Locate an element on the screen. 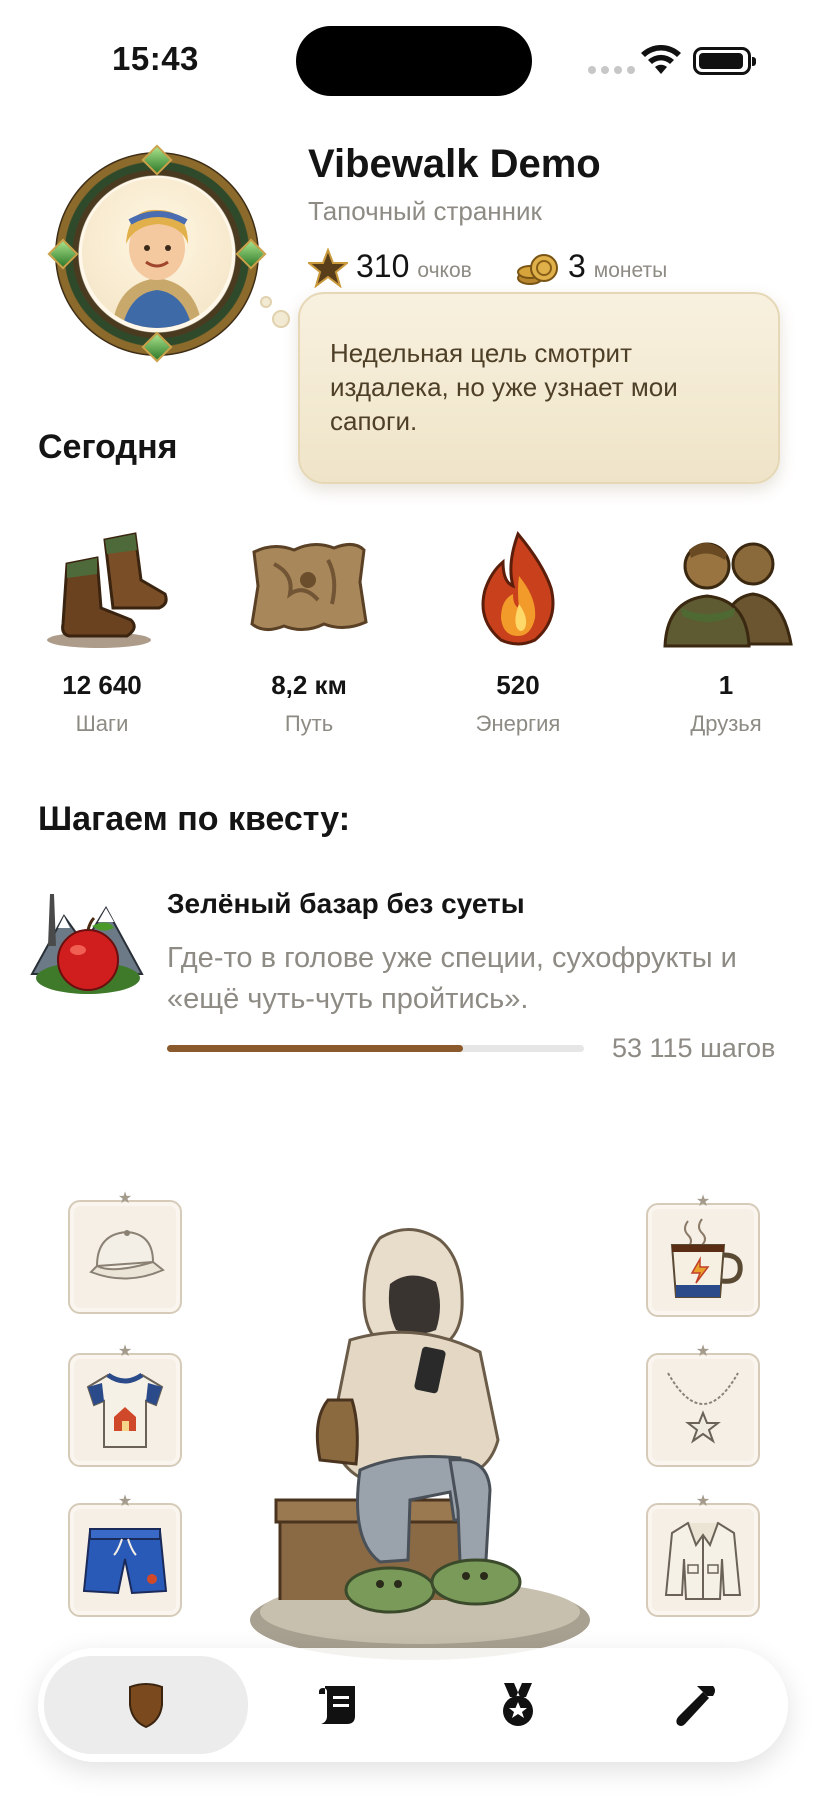 The image size is (828, 1800). hero-portrait-icon is located at coordinates (157, 253).